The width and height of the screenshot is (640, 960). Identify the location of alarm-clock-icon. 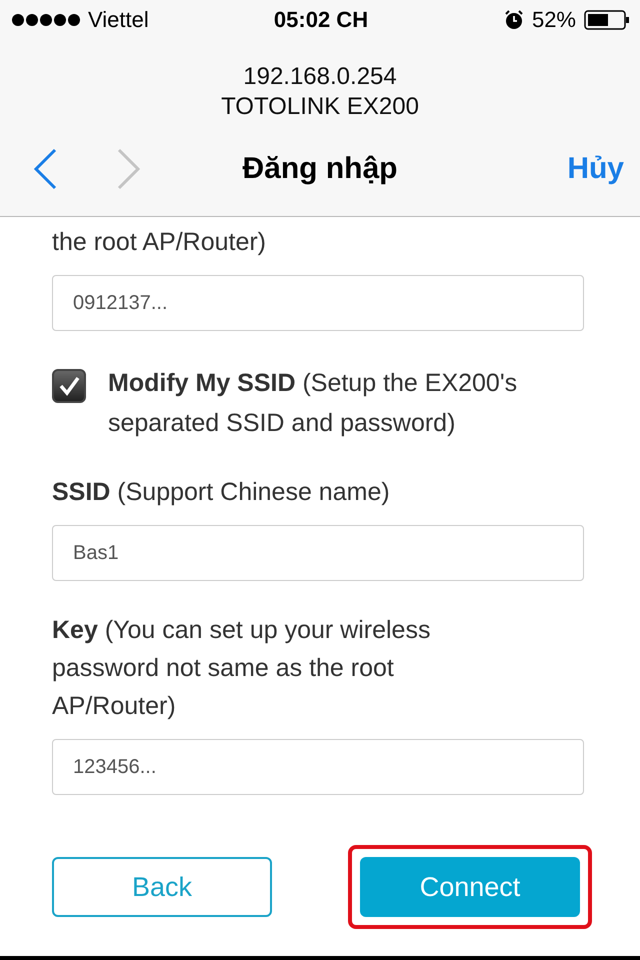
(514, 20).